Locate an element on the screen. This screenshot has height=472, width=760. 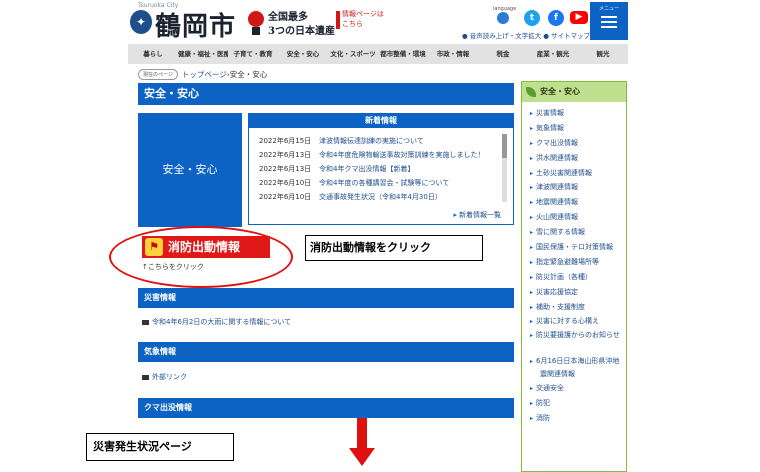
news-scrollbar is located at coordinates (504, 168).